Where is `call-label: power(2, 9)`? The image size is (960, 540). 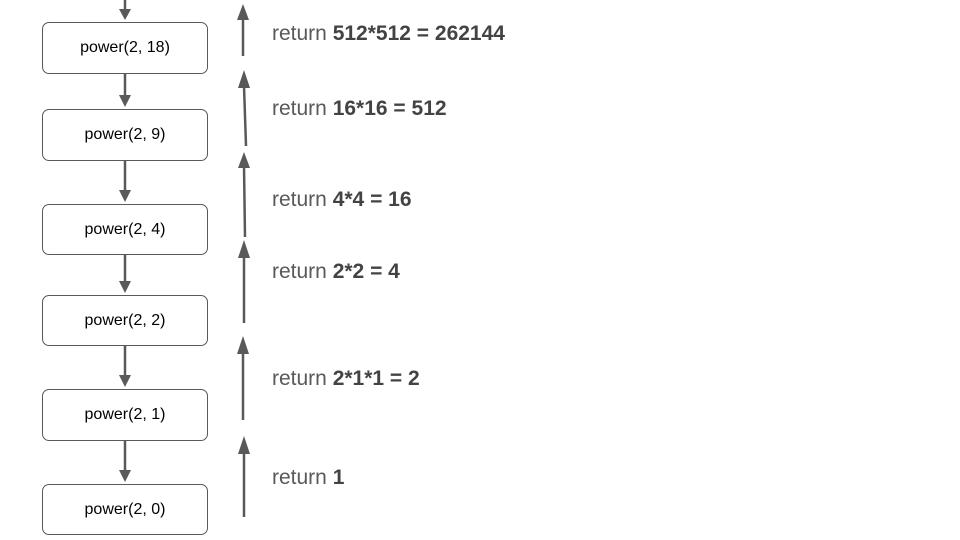
call-label: power(2, 9) is located at coordinates (125, 134).